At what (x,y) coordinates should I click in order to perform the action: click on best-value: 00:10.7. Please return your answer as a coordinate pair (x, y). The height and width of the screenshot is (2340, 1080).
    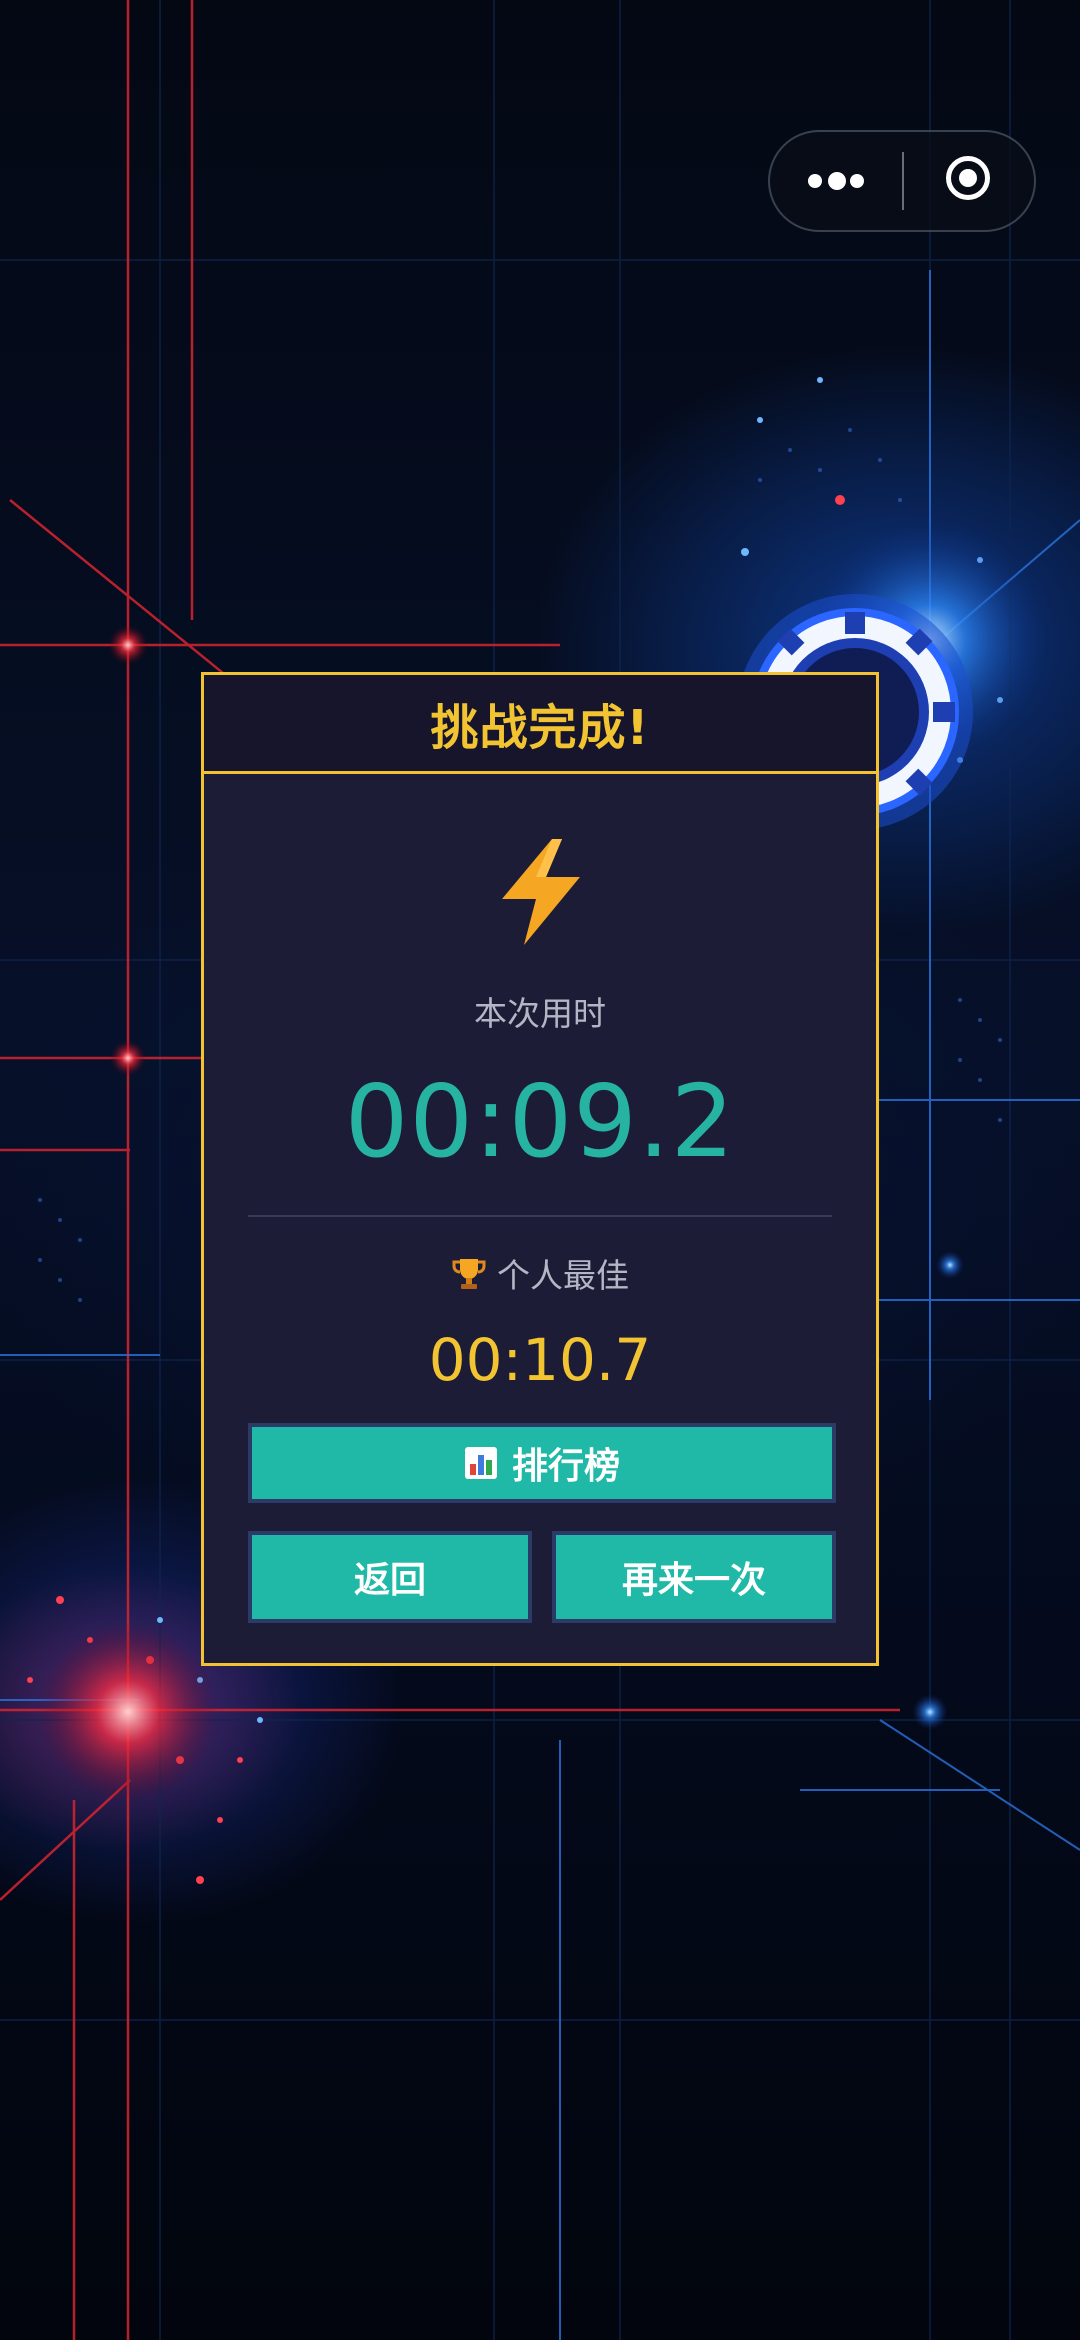
    Looking at the image, I should click on (540, 1360).